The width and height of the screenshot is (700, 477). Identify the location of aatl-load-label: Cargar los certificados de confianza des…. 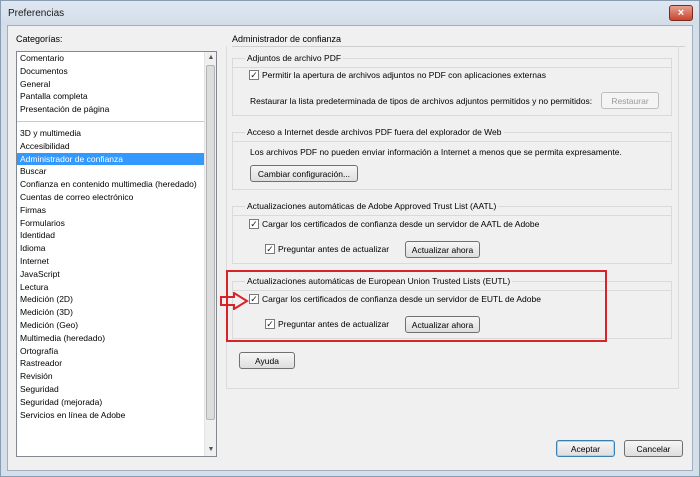
(401, 224).